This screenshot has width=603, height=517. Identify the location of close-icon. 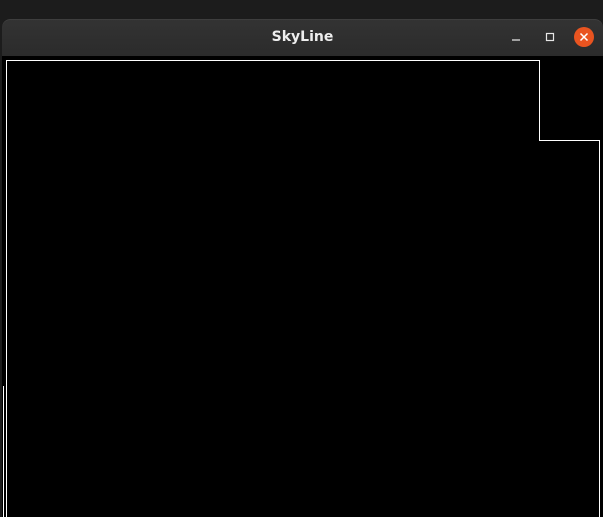
(584, 37).